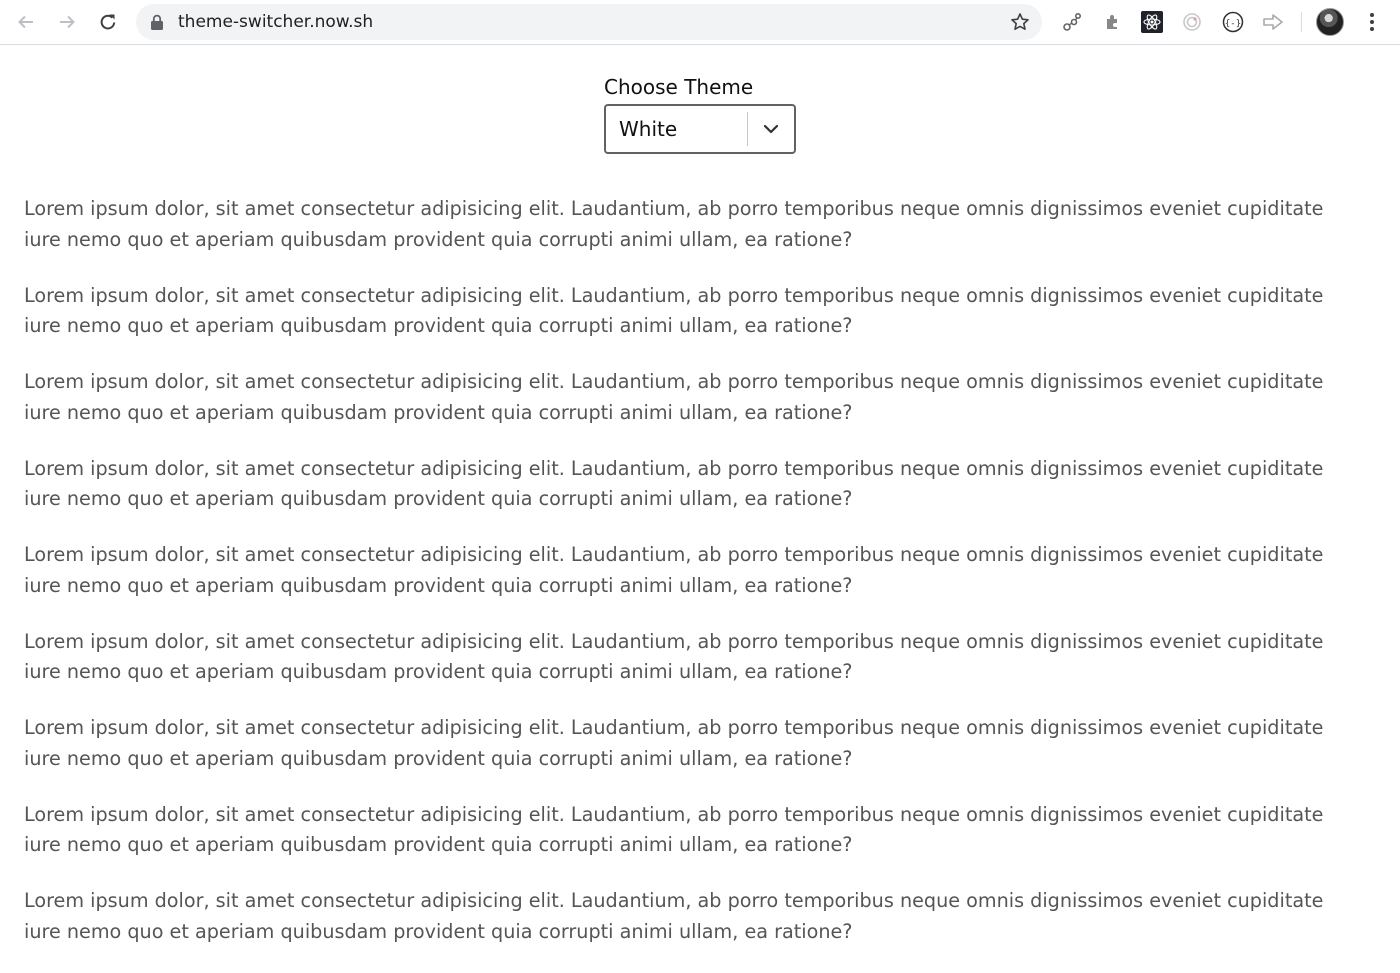 The image size is (1400, 973). What do you see at coordinates (679, 87) in the screenshot?
I see `theme-label: Choose Theme` at bounding box center [679, 87].